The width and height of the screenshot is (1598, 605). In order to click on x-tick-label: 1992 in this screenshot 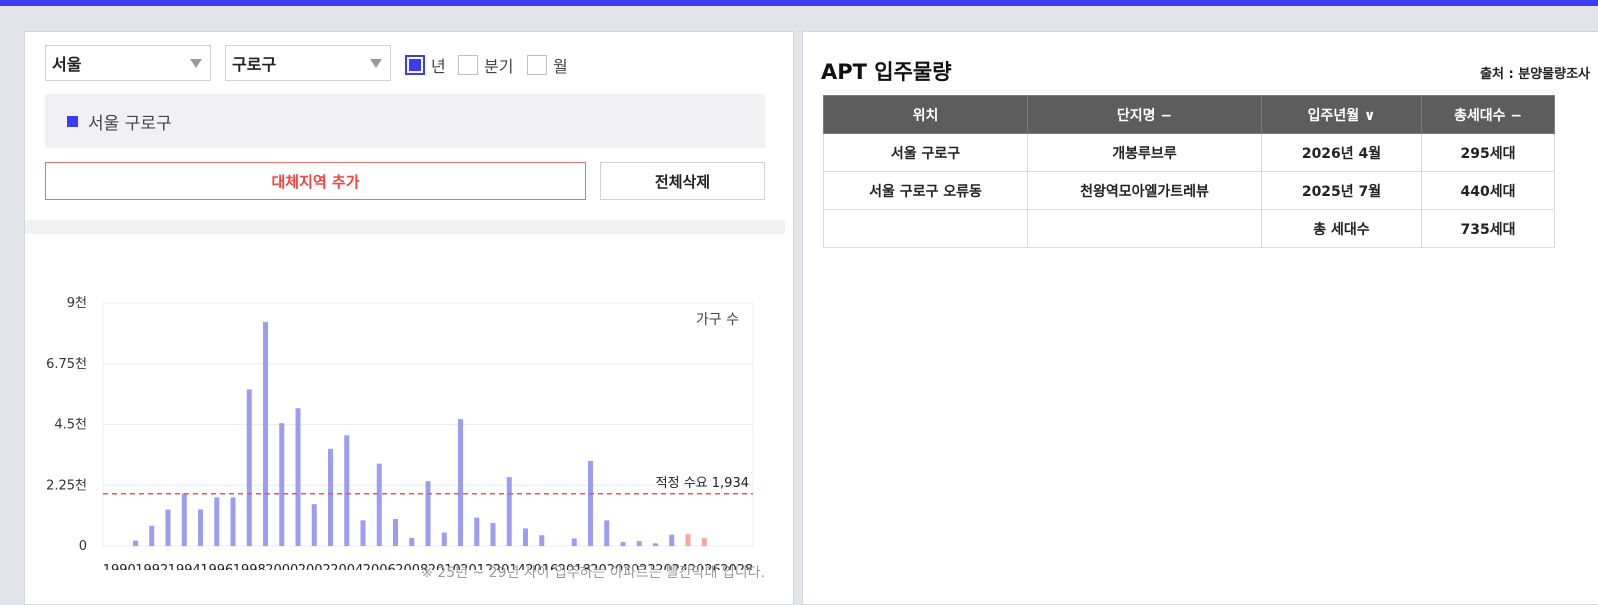, I will do `click(151, 566)`.